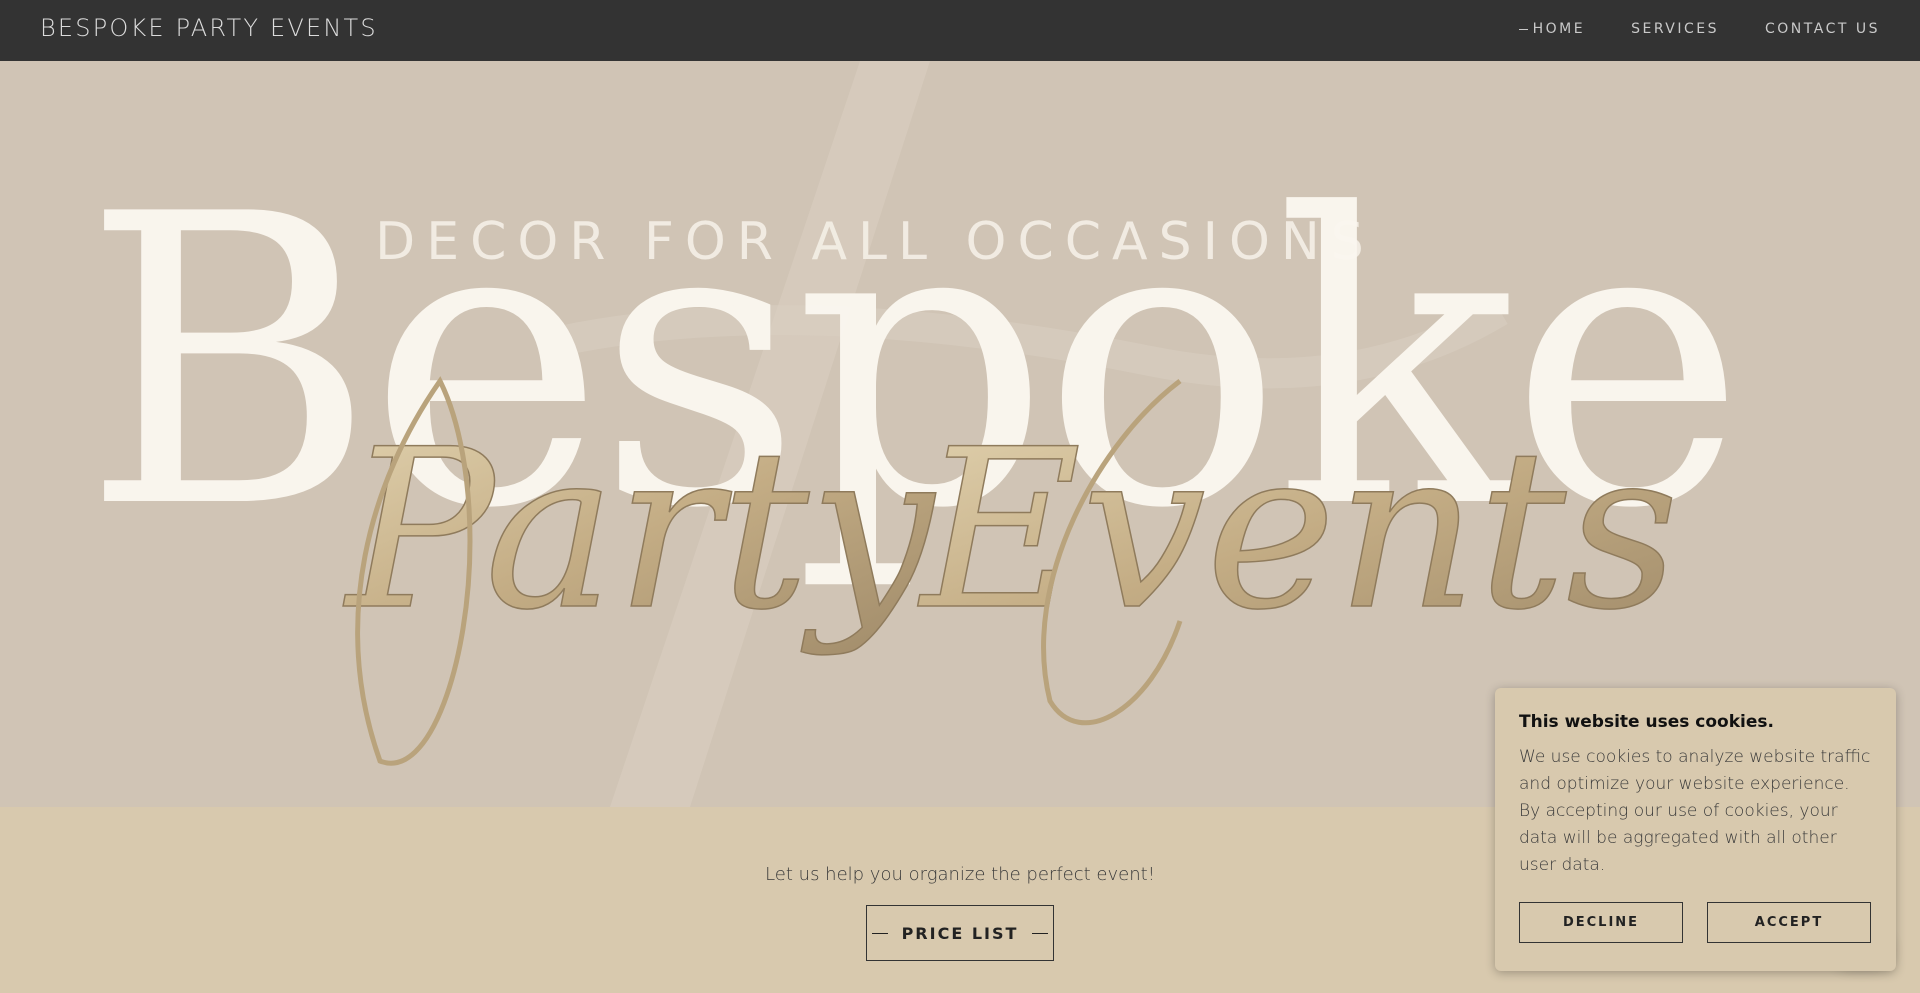 This screenshot has width=1920, height=993. Describe the element at coordinates (1822, 29) in the screenshot. I see `nav-item-contact-us: CONTACT US` at that location.